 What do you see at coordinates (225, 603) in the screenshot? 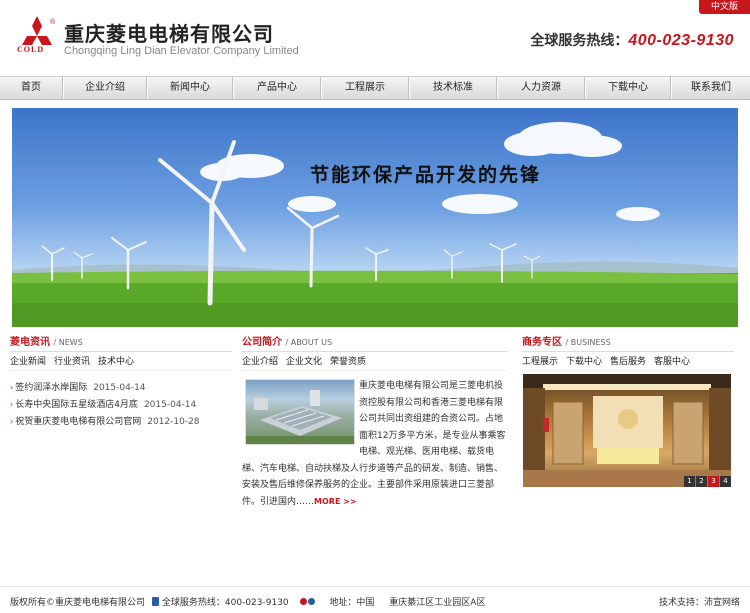
I see `footer-hotline: 全球服务热线：400-023-9130` at bounding box center [225, 603].